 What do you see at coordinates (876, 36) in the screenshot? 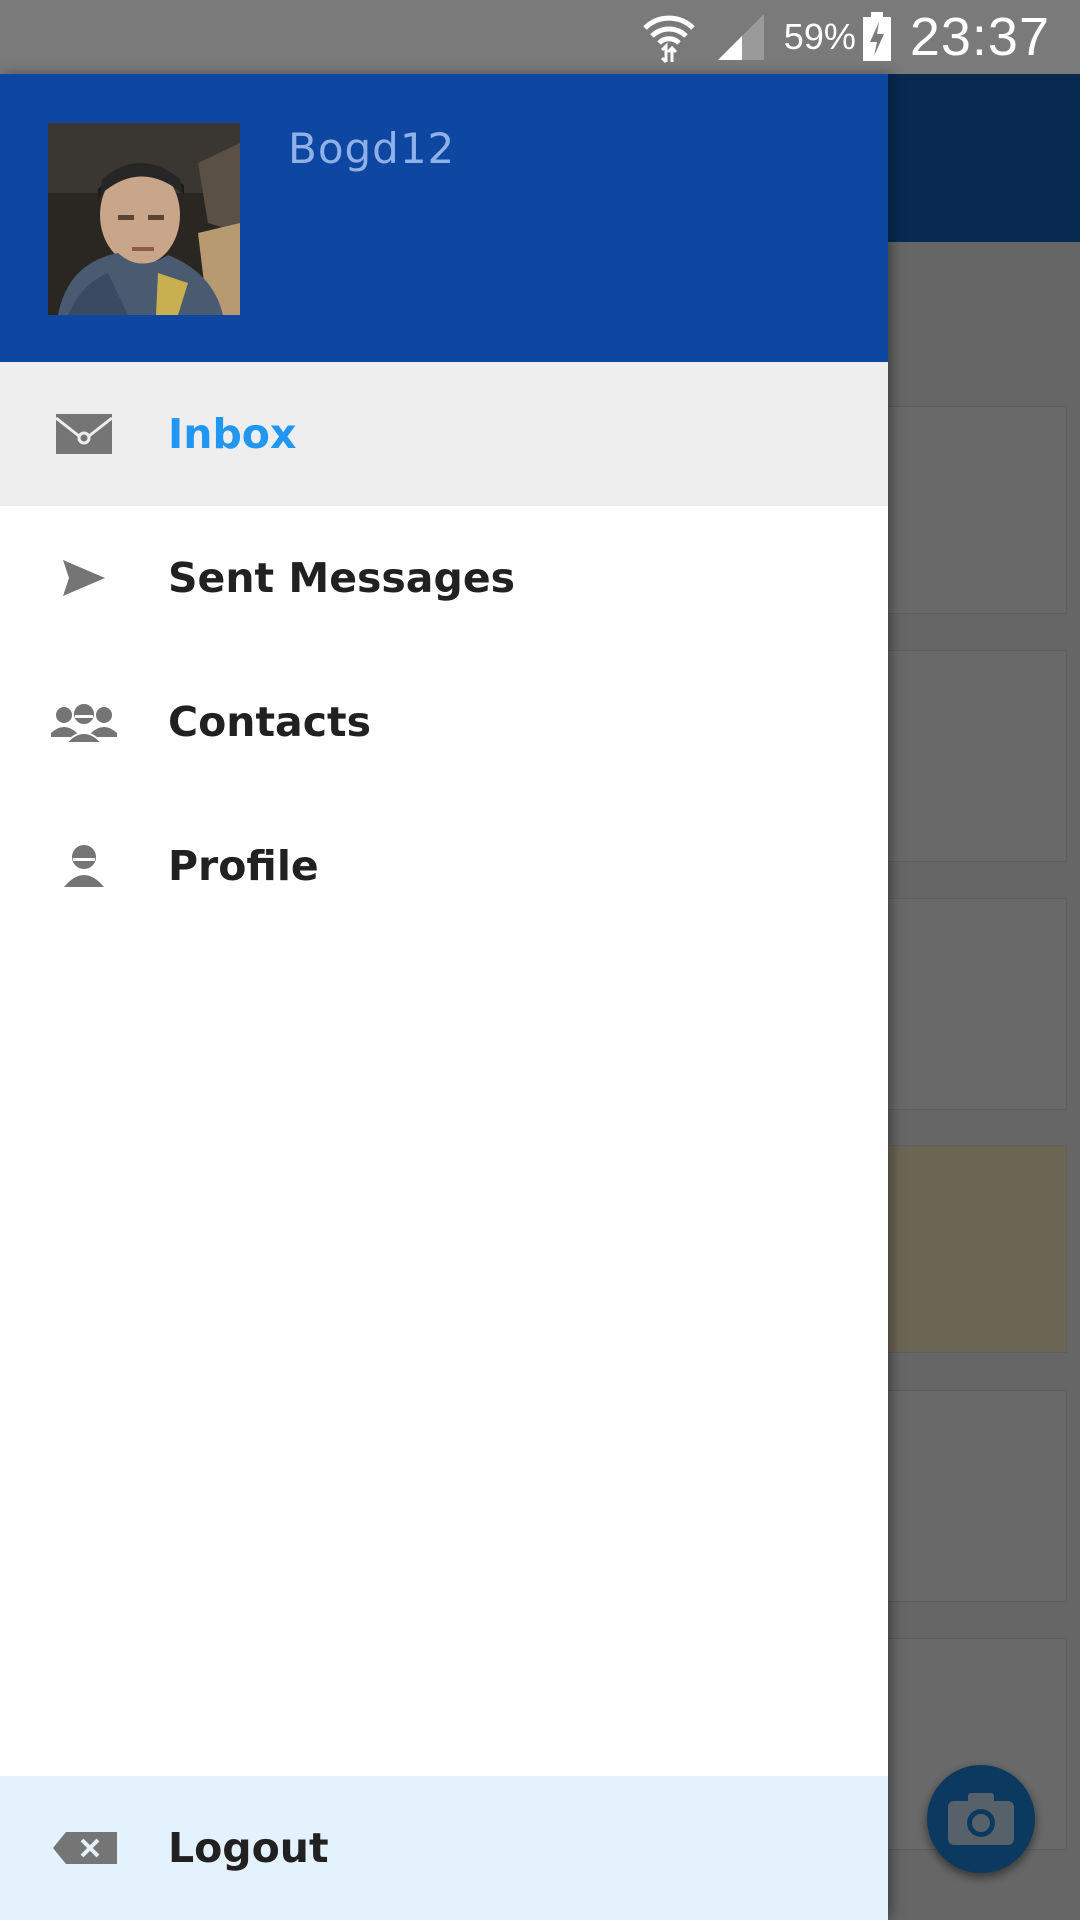
I see `battery-charging-icon` at bounding box center [876, 36].